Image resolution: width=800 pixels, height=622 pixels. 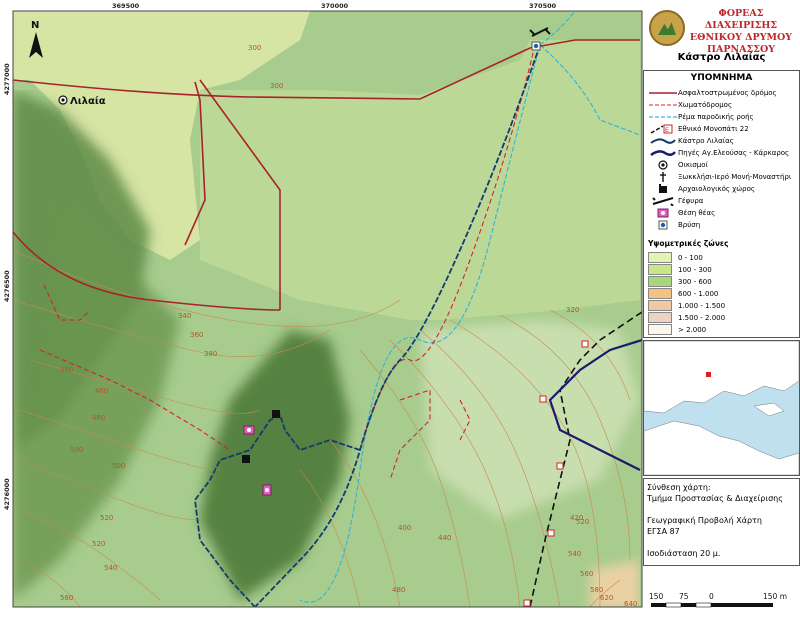 What do you see at coordinates (702, 317) in the screenshot?
I see `zone-label: 1.500 - 2.000` at bounding box center [702, 317].